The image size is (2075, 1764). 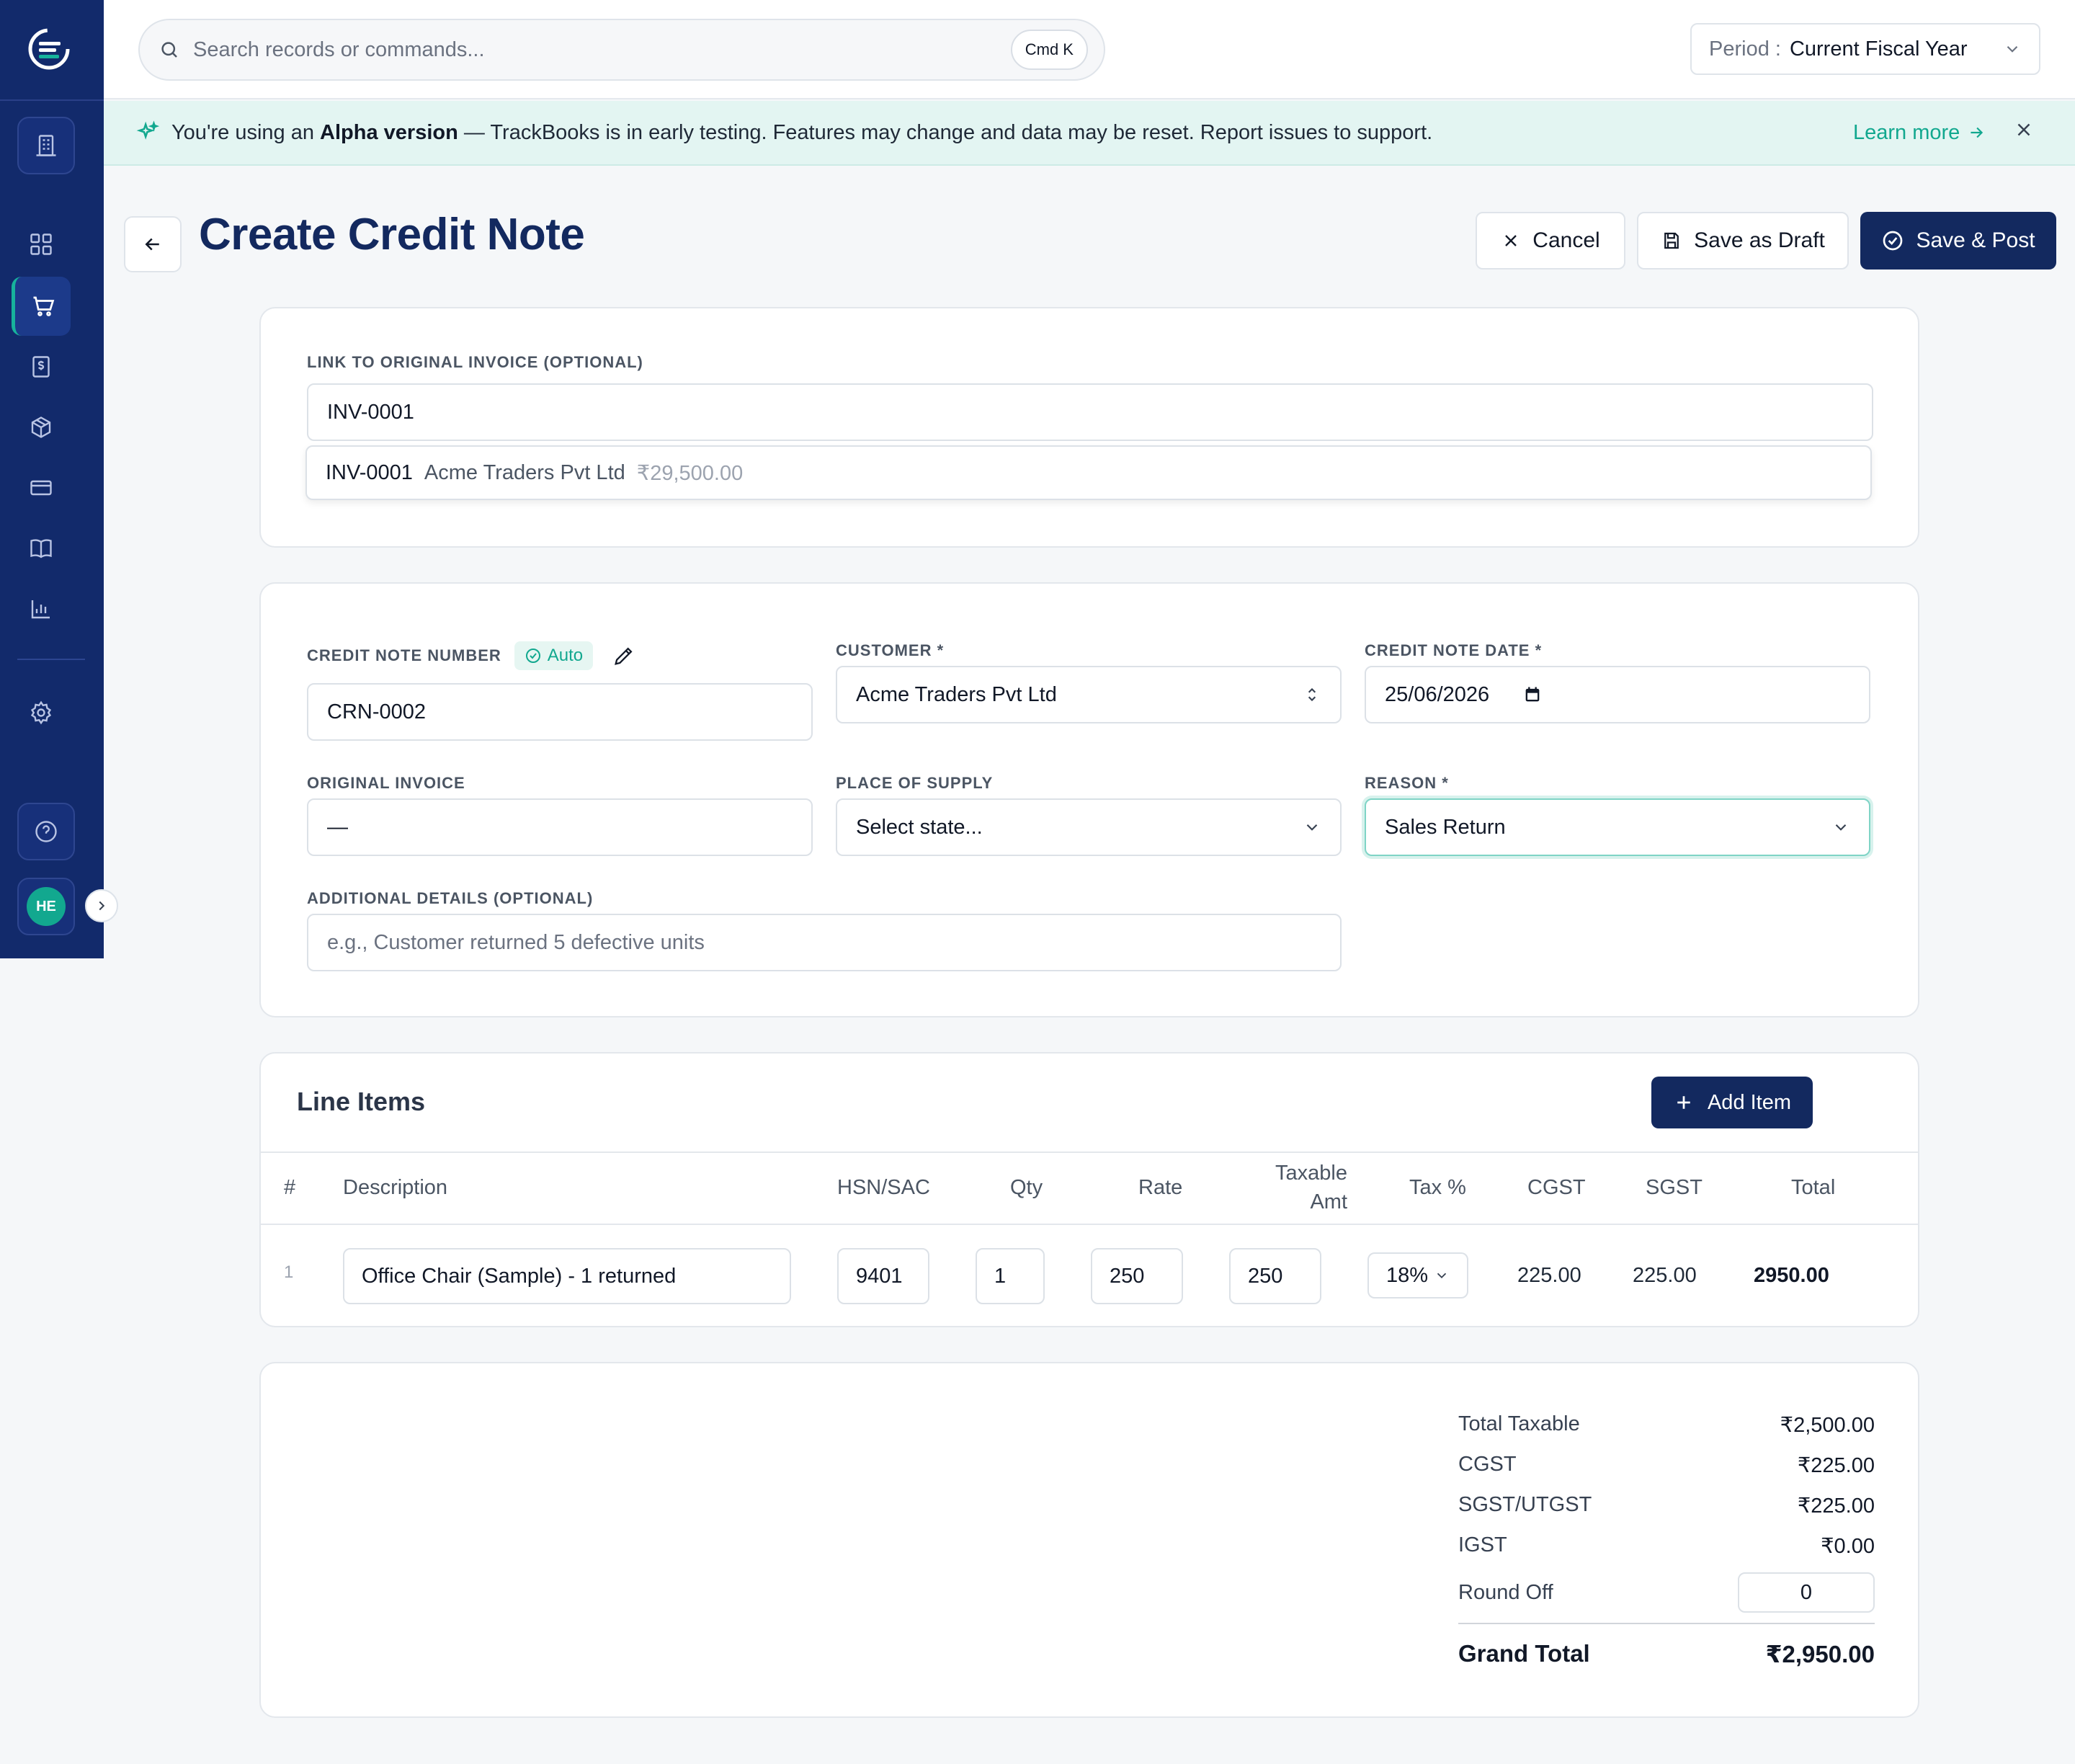 I want to click on sidebar-item-inventory, so click(x=42, y=427).